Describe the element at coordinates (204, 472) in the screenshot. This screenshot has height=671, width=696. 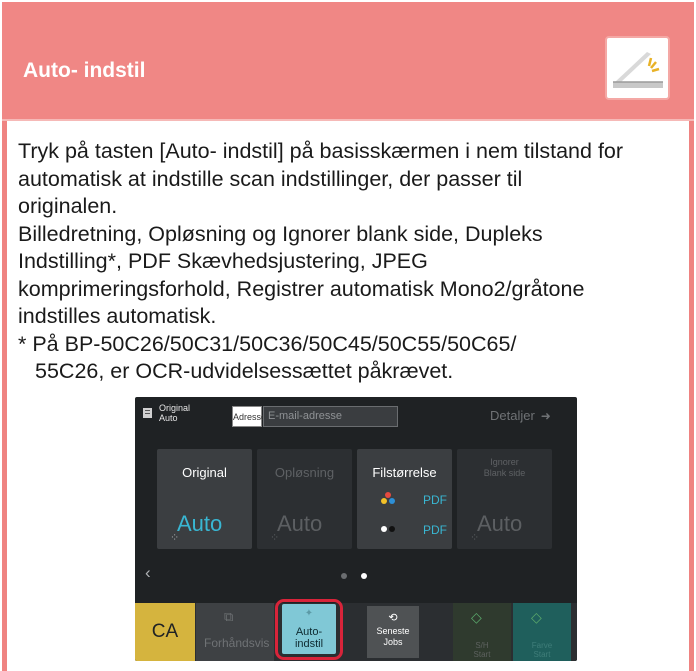
I see `tile-label: Original` at that location.